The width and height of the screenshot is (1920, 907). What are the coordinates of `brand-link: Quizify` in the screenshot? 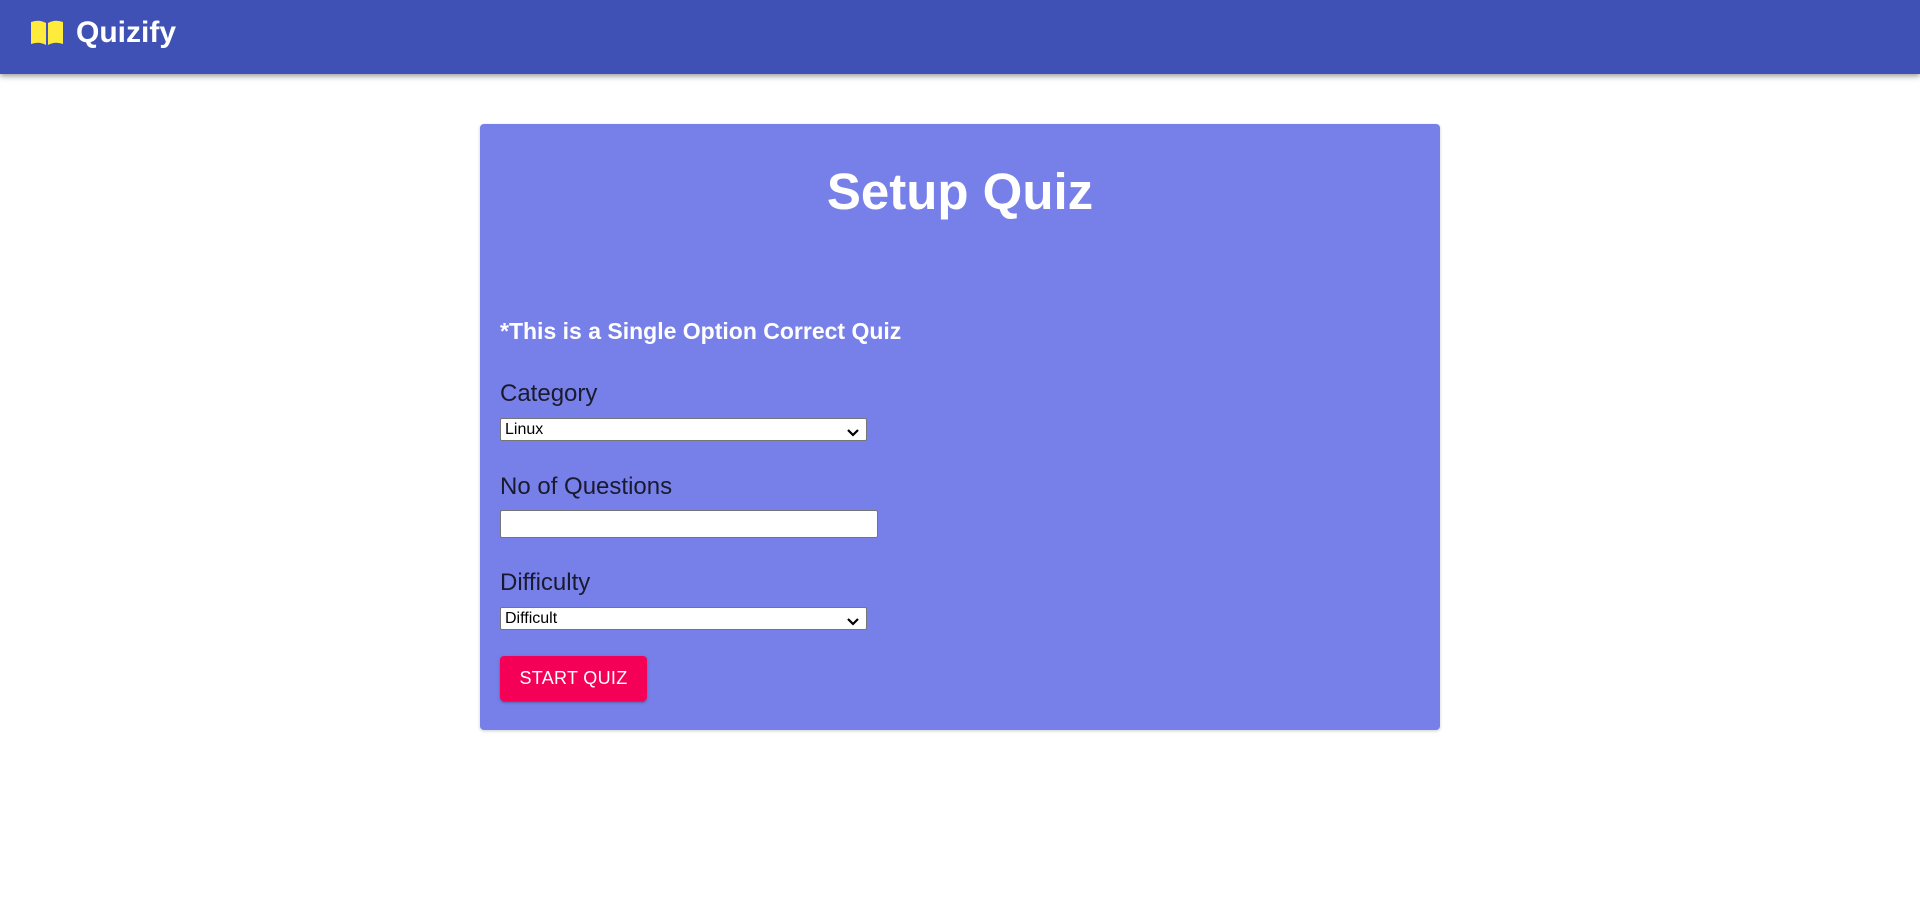 It's located at (103, 33).